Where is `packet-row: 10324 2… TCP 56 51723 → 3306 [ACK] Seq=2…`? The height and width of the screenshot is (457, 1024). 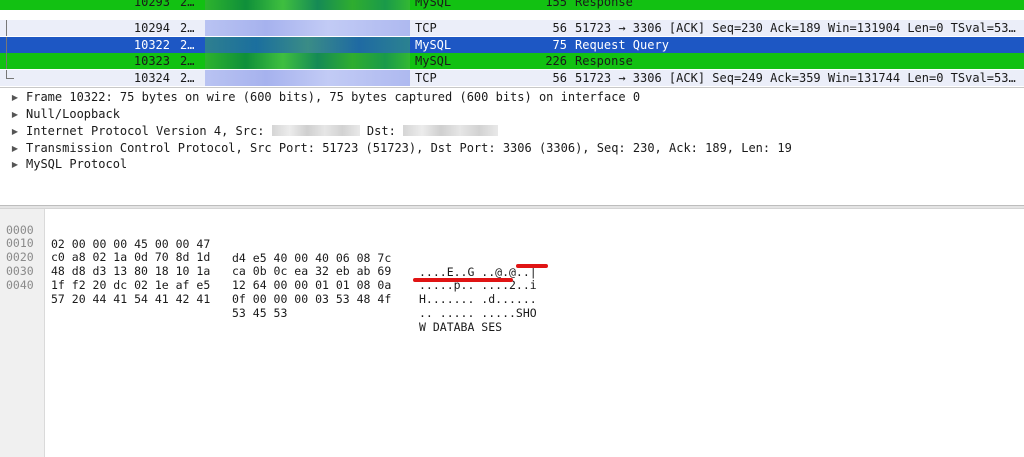 packet-row: 10324 2… TCP 56 51723 → 3306 [ACK] Seq=2… is located at coordinates (512, 78).